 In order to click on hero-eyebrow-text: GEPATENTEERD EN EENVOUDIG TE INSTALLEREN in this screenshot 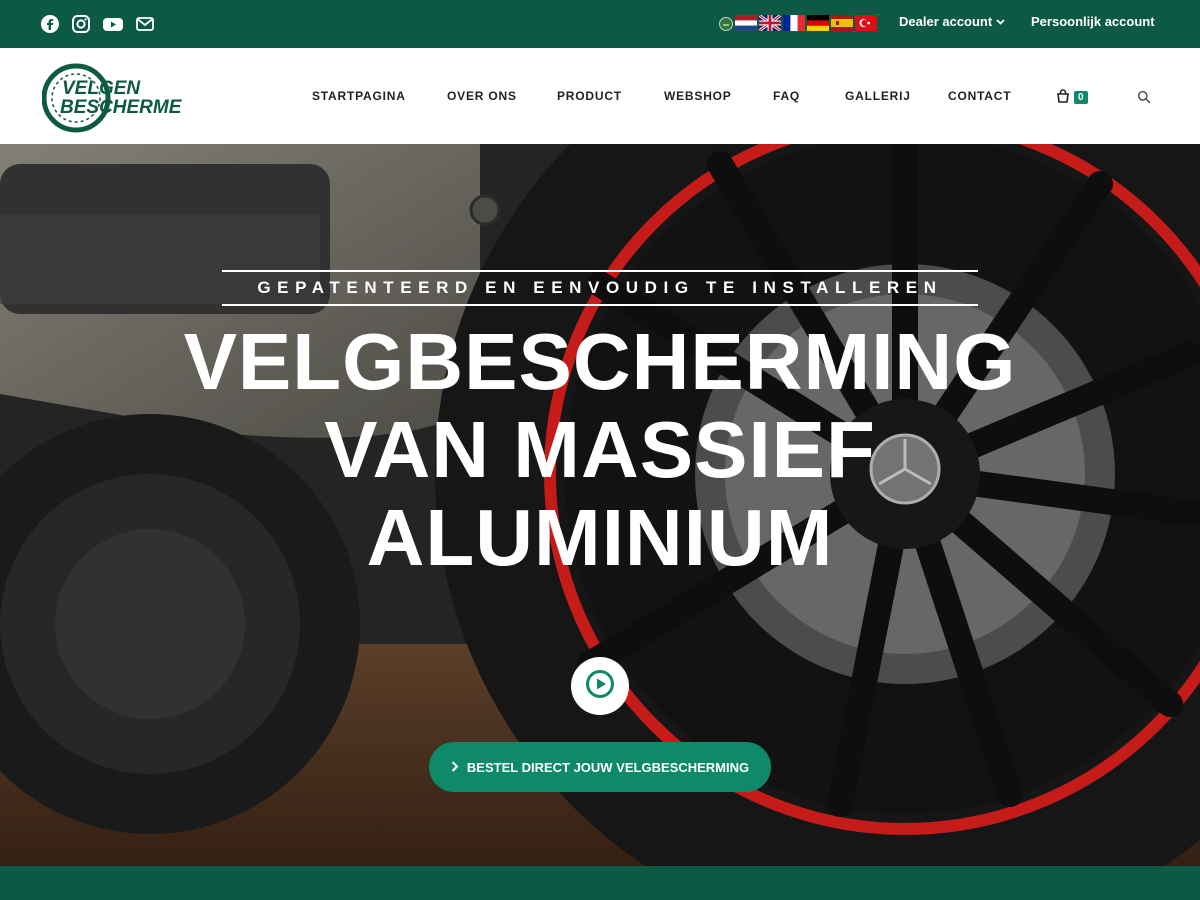, I will do `click(600, 287)`.